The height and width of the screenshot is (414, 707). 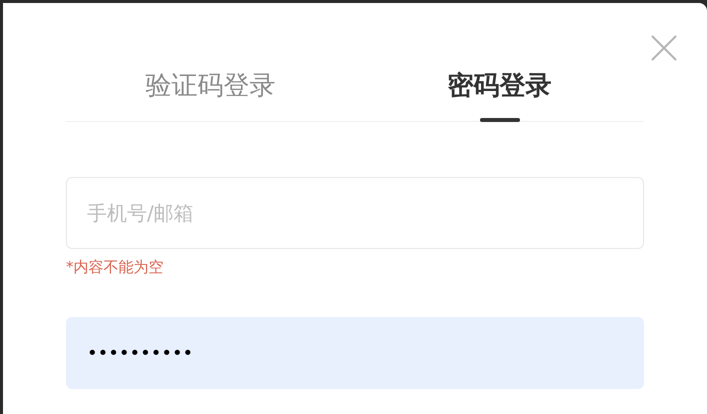 What do you see at coordinates (664, 48) in the screenshot?
I see `close-icon` at bounding box center [664, 48].